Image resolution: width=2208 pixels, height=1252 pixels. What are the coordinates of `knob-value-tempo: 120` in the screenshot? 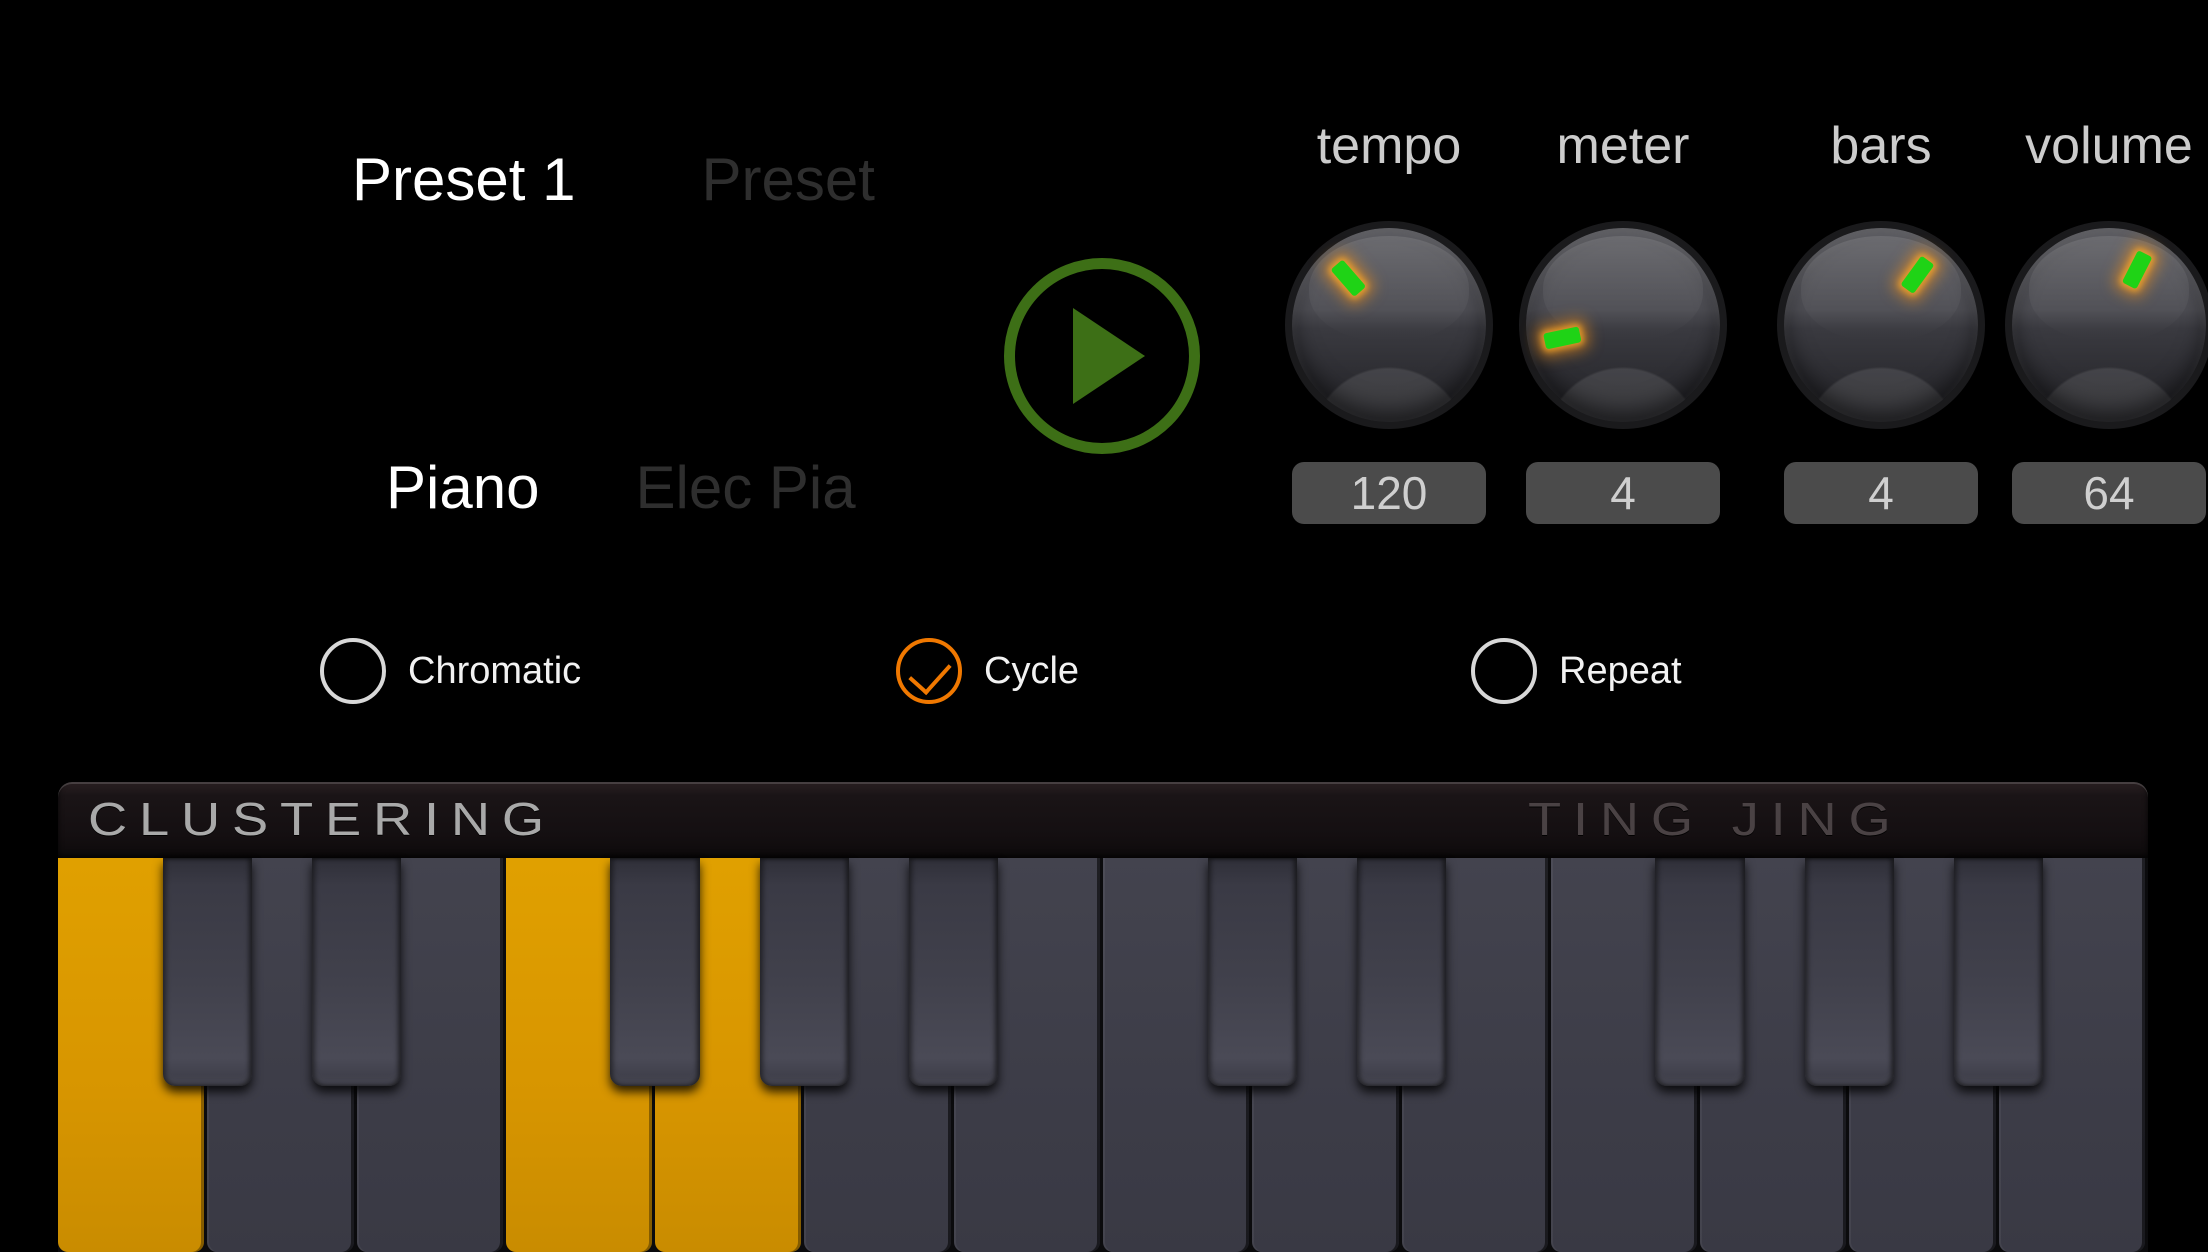 It's located at (1389, 493).